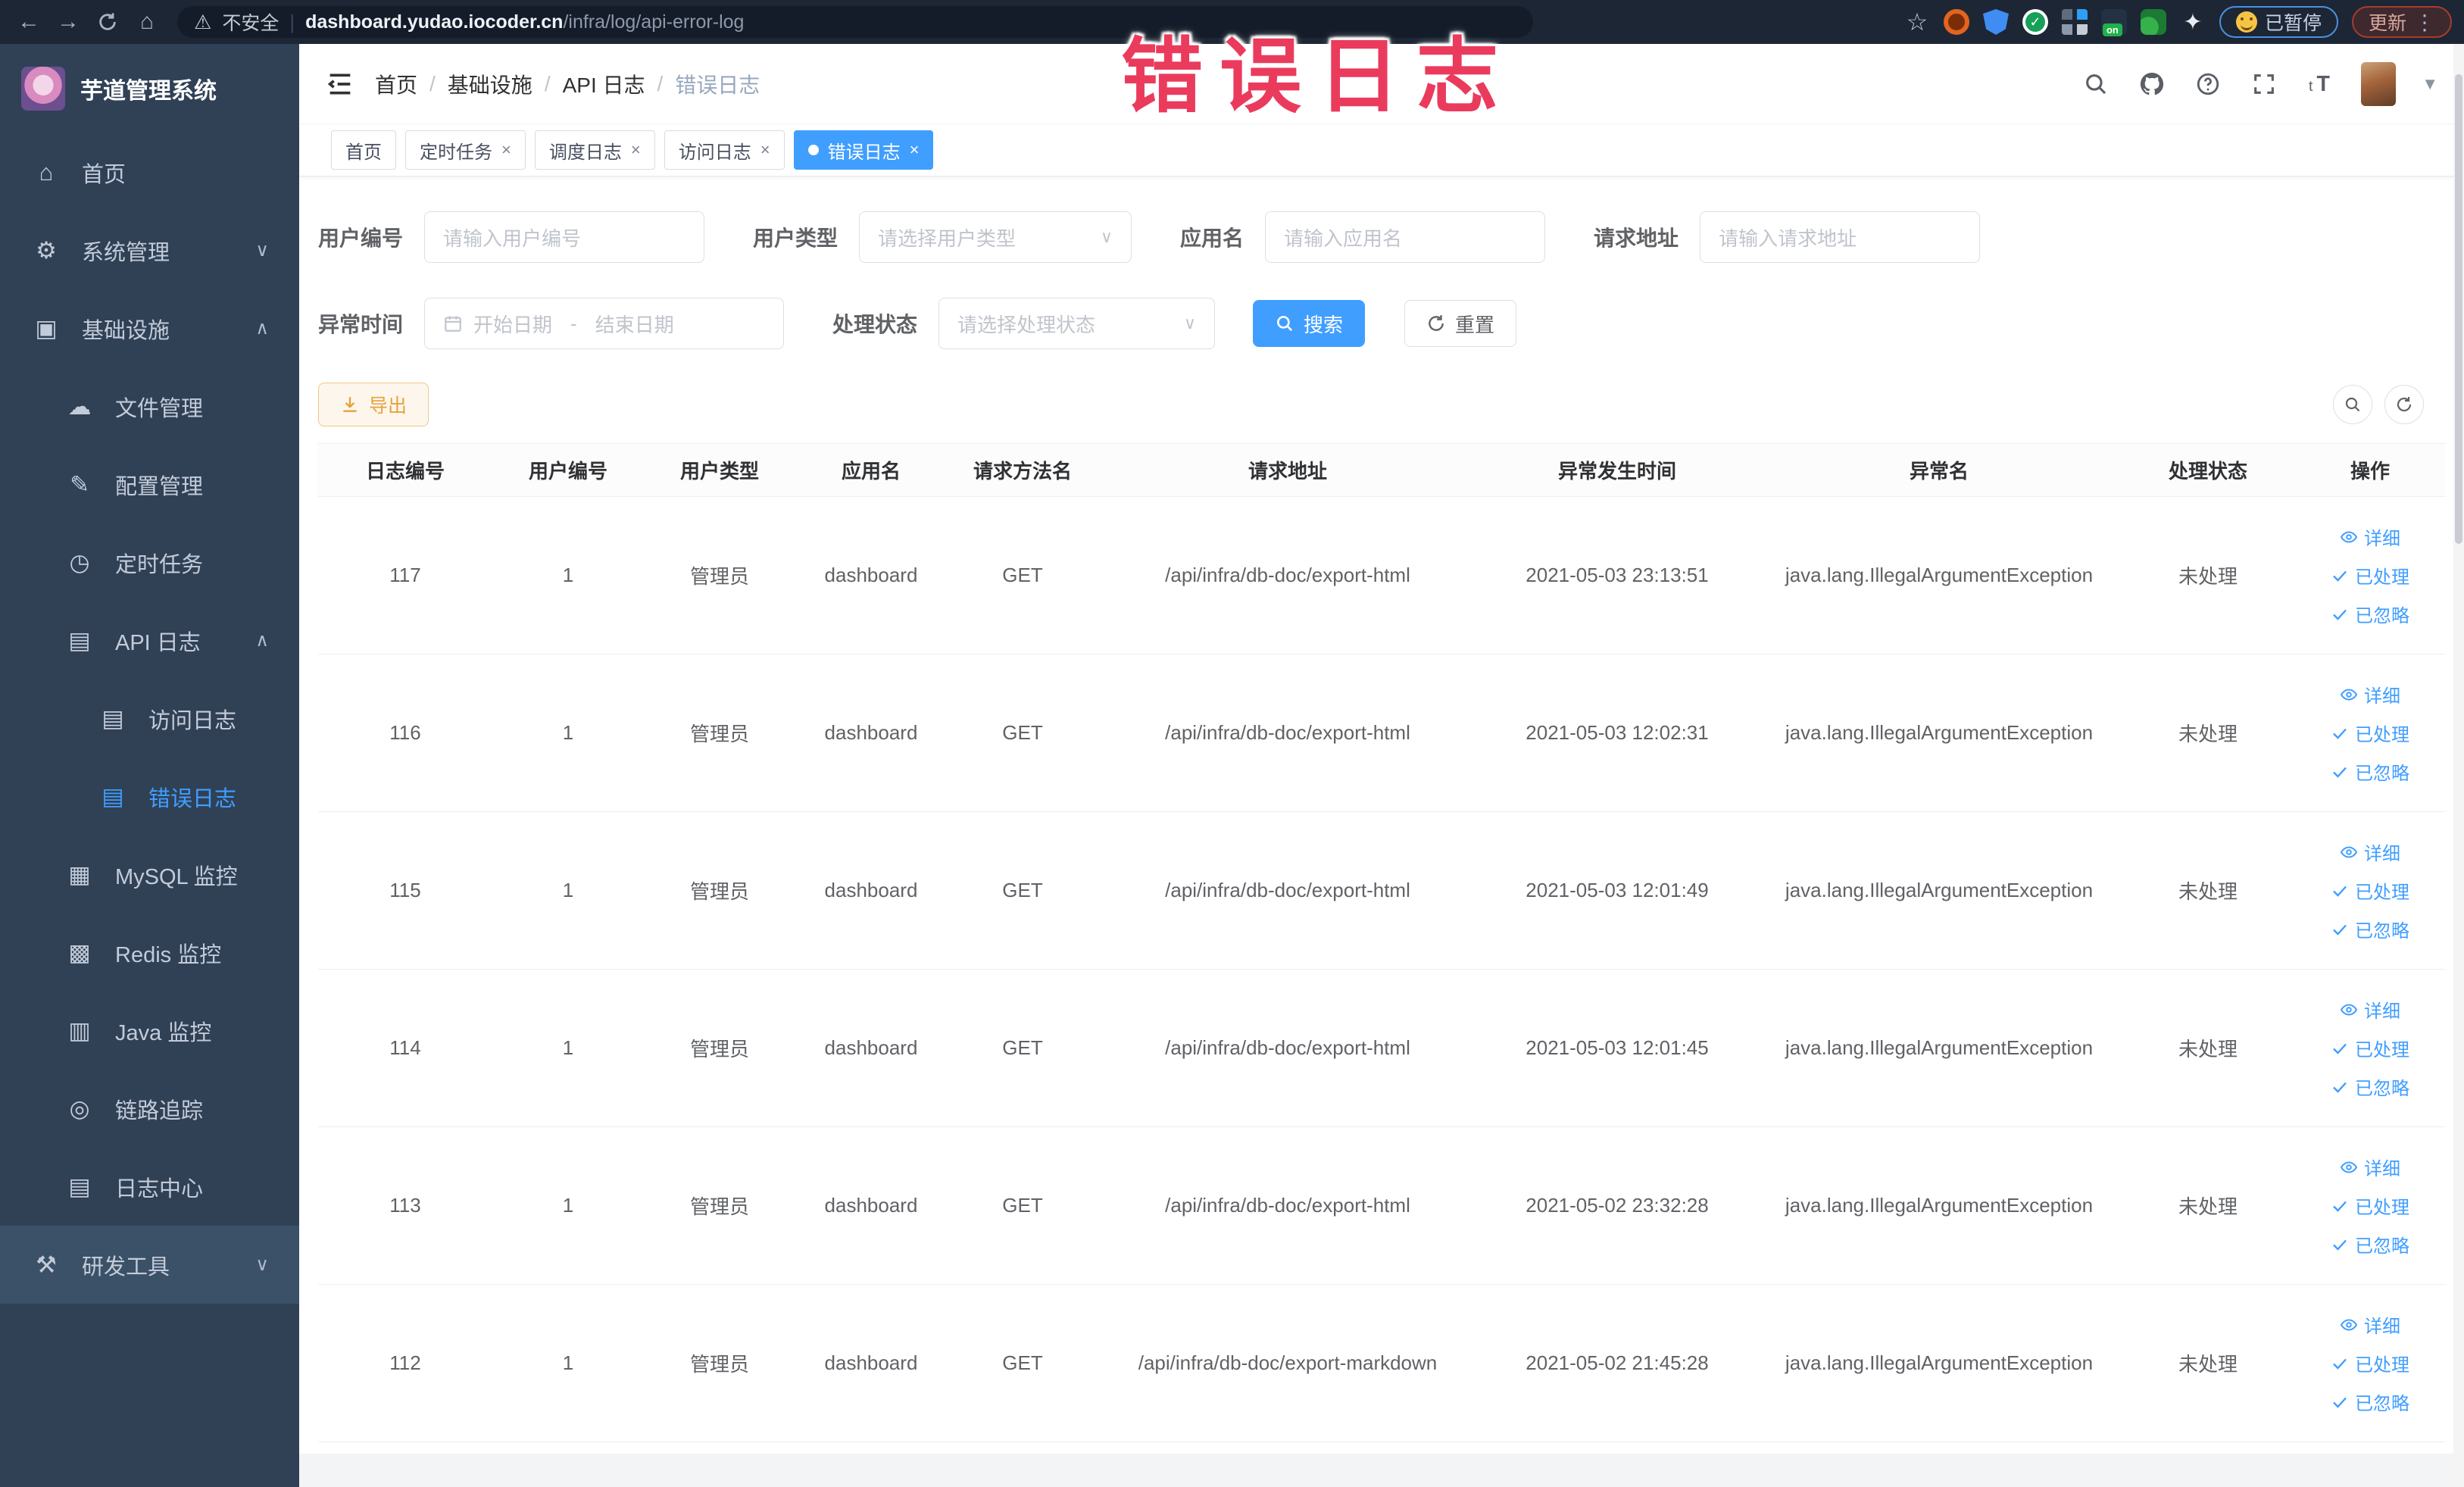 The image size is (2464, 1487). Describe the element at coordinates (149, 172) in the screenshot. I see `sidebar-item-home: ⌂ 首页` at that location.